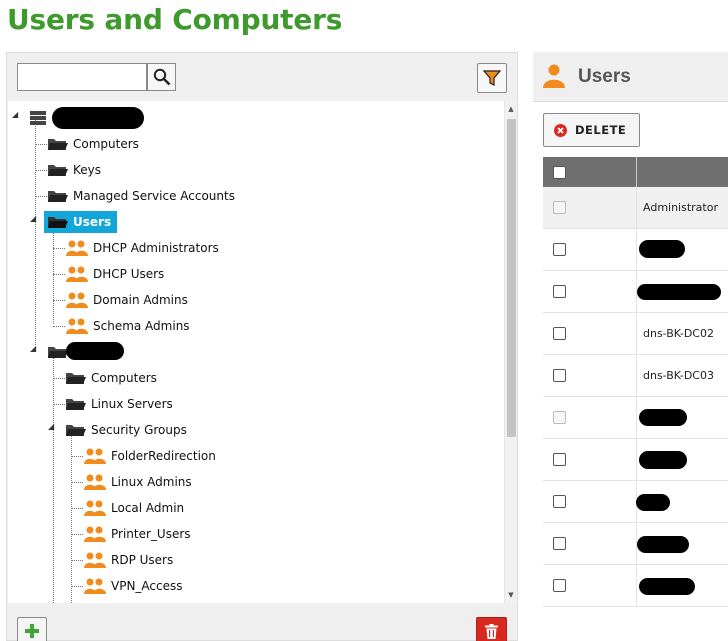 The image size is (728, 641). Describe the element at coordinates (635, 334) in the screenshot. I see `table-row: dns-BK-DC02` at that location.